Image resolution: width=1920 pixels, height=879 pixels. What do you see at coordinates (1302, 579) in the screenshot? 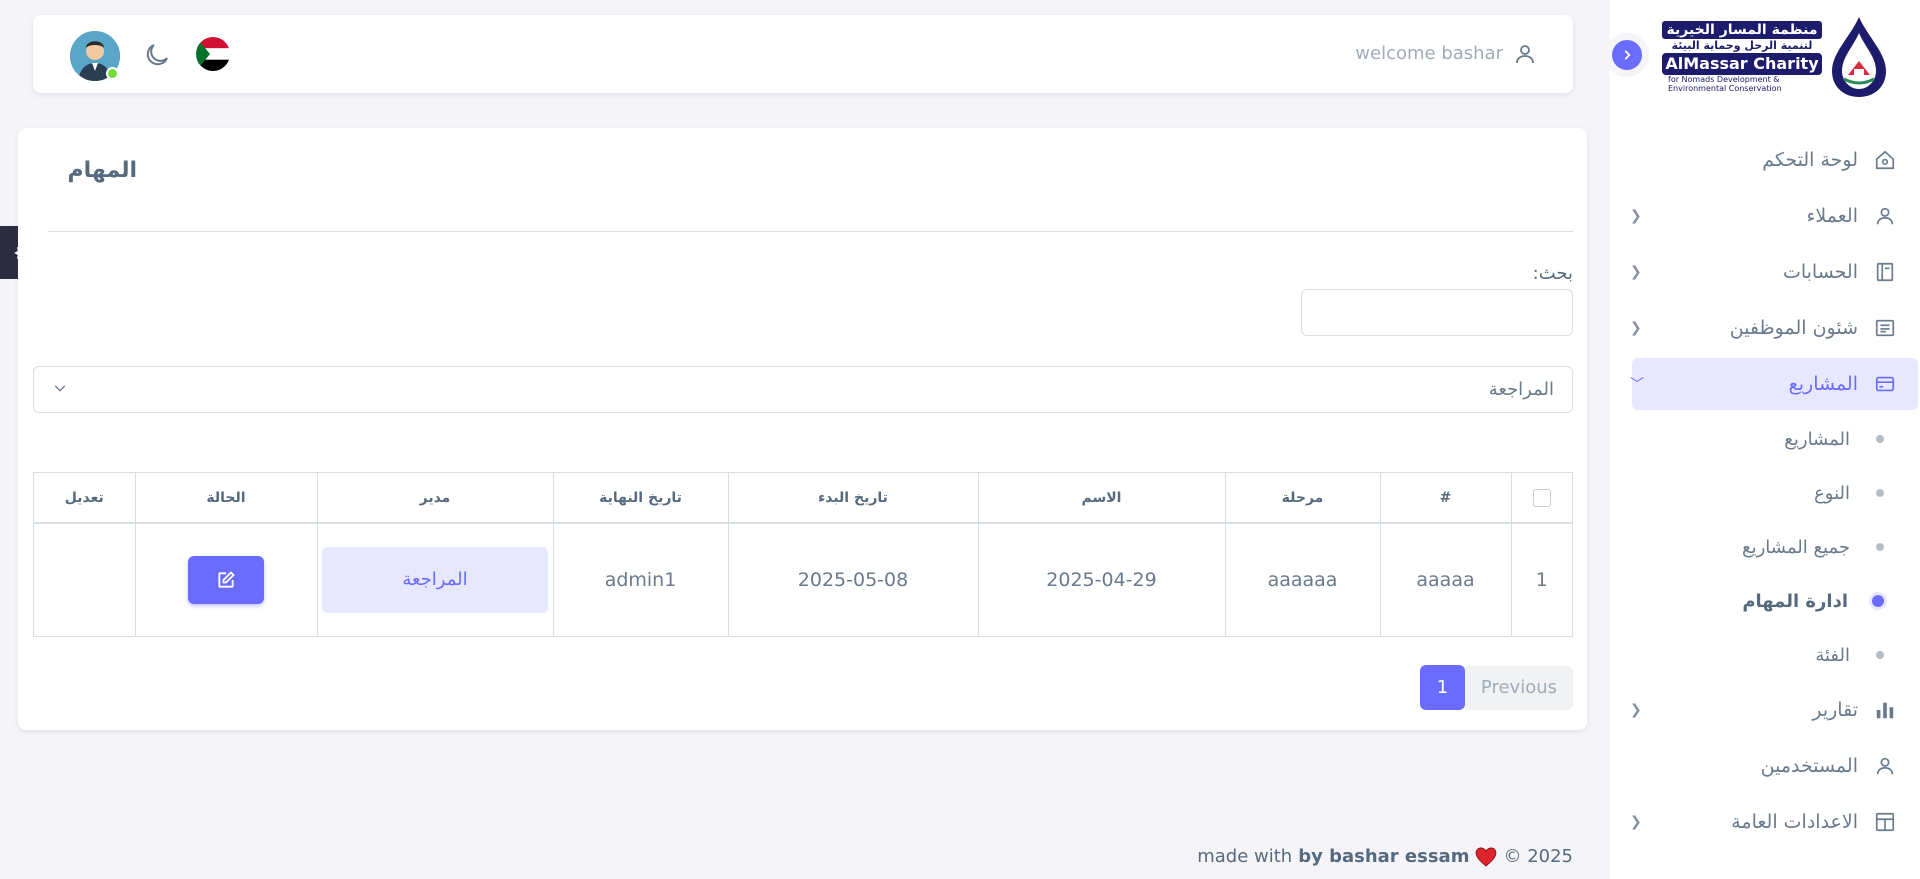
I see `cell-stage: aaaaaa` at bounding box center [1302, 579].